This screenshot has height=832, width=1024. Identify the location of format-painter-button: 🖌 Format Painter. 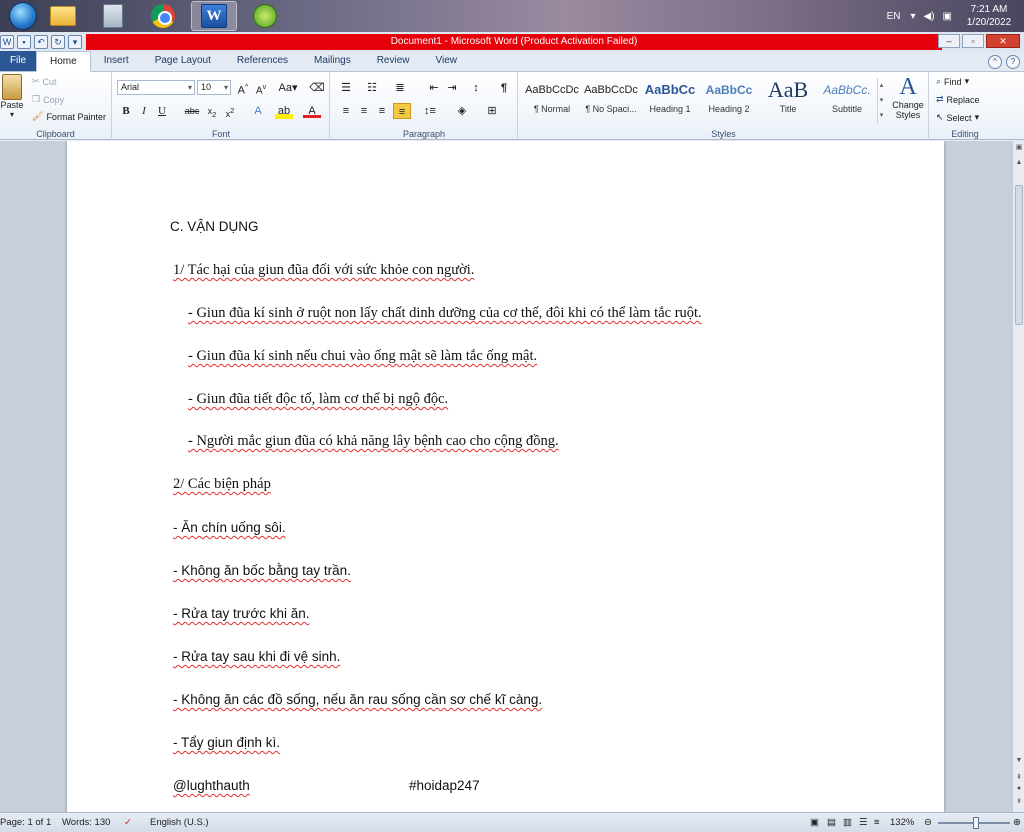
(69, 116).